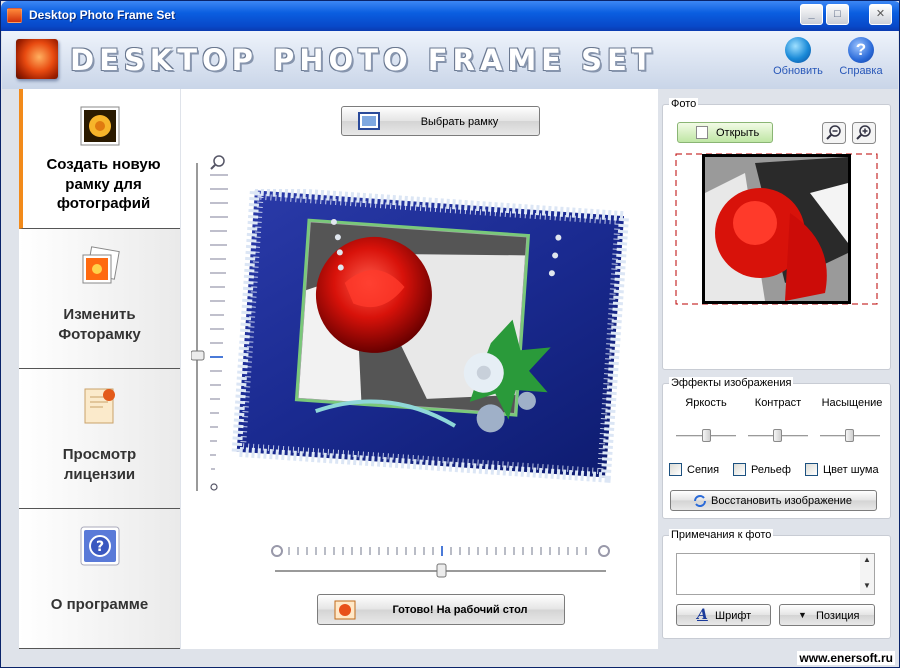 This screenshot has height=668, width=900. What do you see at coordinates (99, 334) in the screenshot?
I see `sidebar-label-edit-2: Фоторамку` at bounding box center [99, 334].